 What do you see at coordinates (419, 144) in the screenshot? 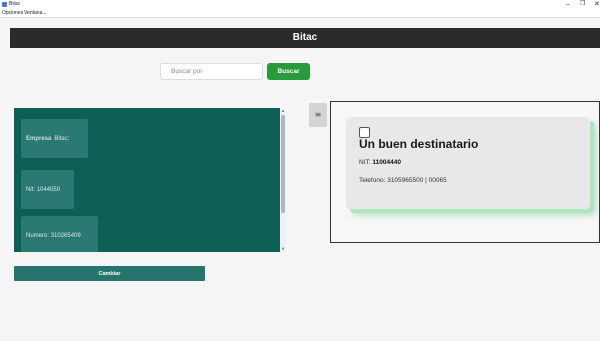
I see `recipient-title: Un buen destinatario` at bounding box center [419, 144].